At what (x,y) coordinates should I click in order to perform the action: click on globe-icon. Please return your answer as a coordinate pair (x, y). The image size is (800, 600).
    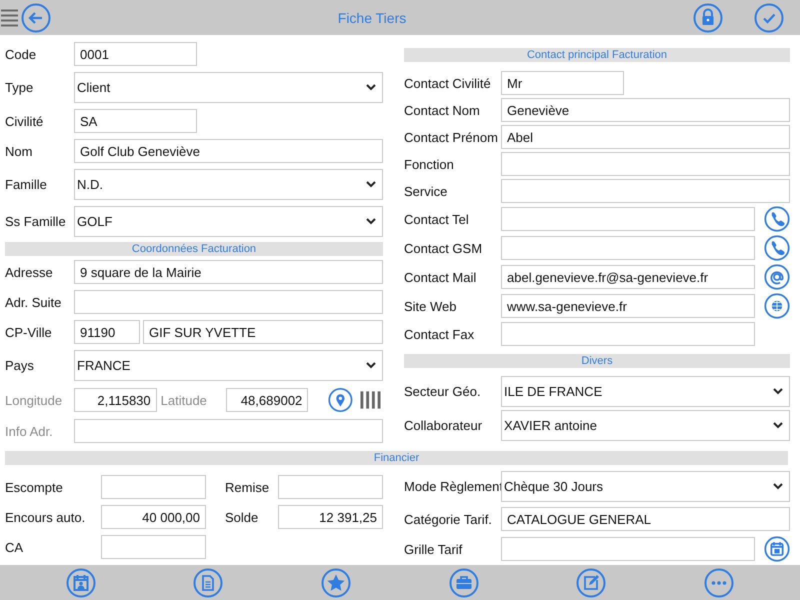
    Looking at the image, I should click on (777, 306).